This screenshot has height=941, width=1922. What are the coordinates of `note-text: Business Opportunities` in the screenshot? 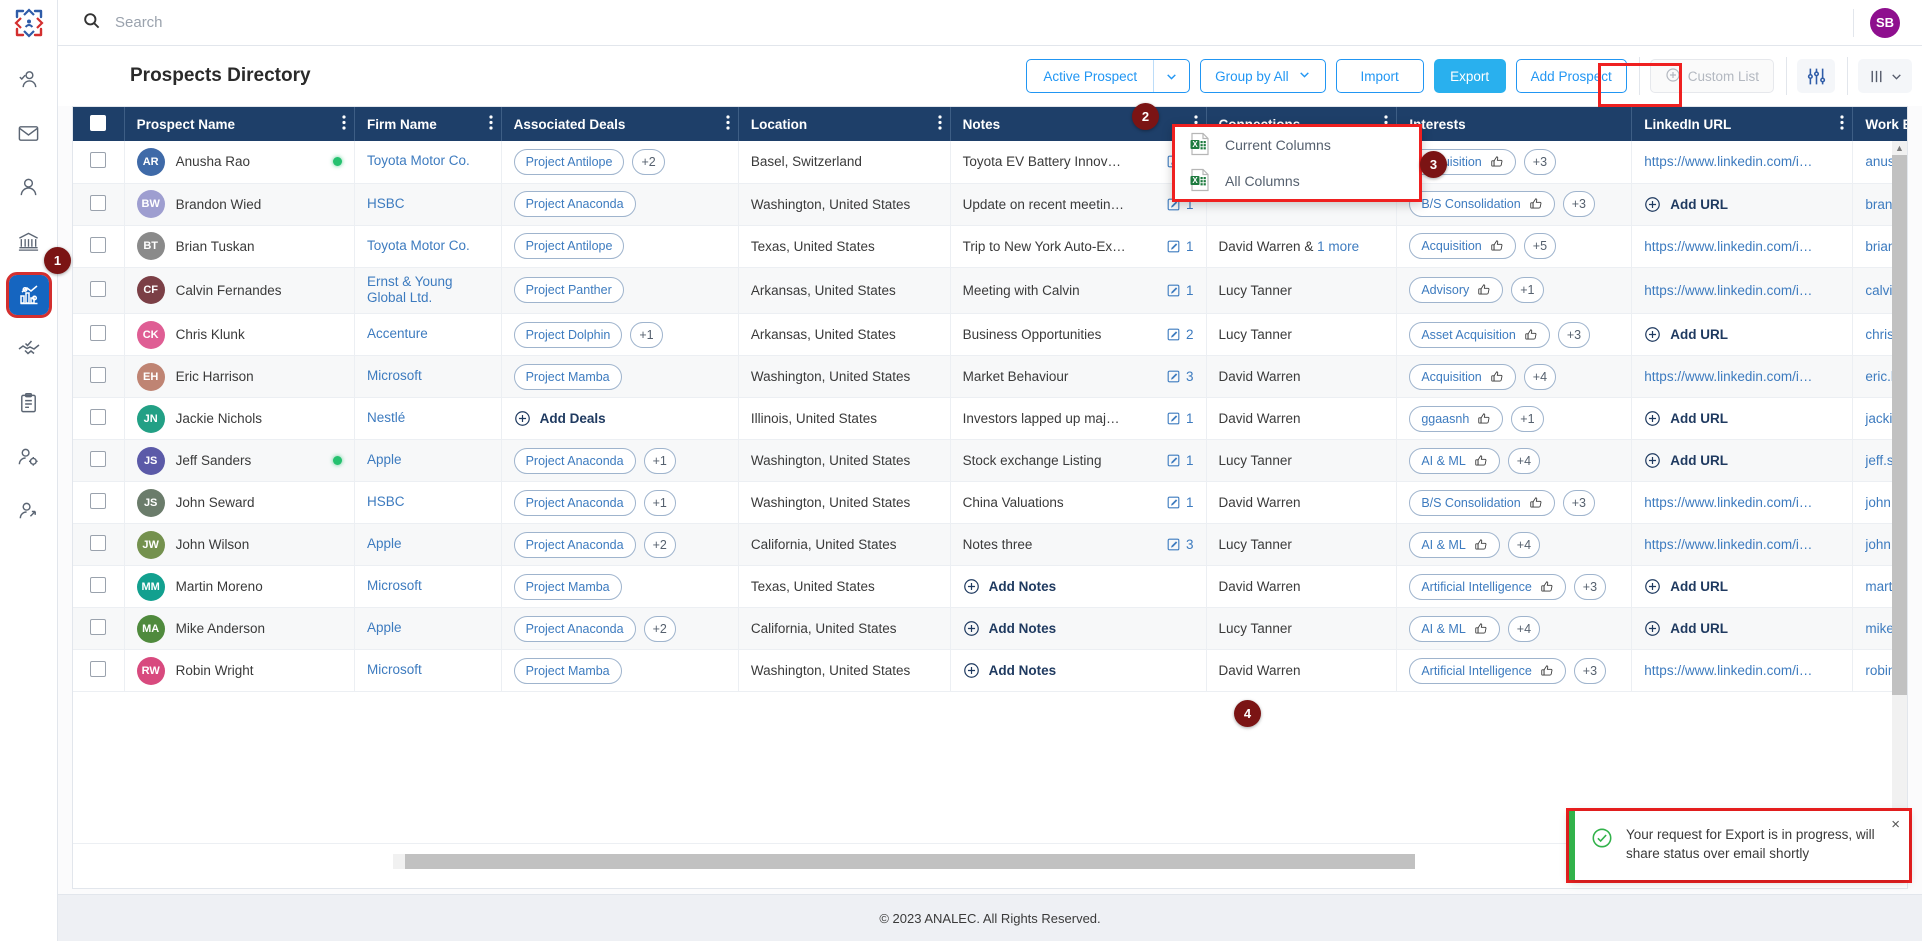 It's located at (1032, 334).